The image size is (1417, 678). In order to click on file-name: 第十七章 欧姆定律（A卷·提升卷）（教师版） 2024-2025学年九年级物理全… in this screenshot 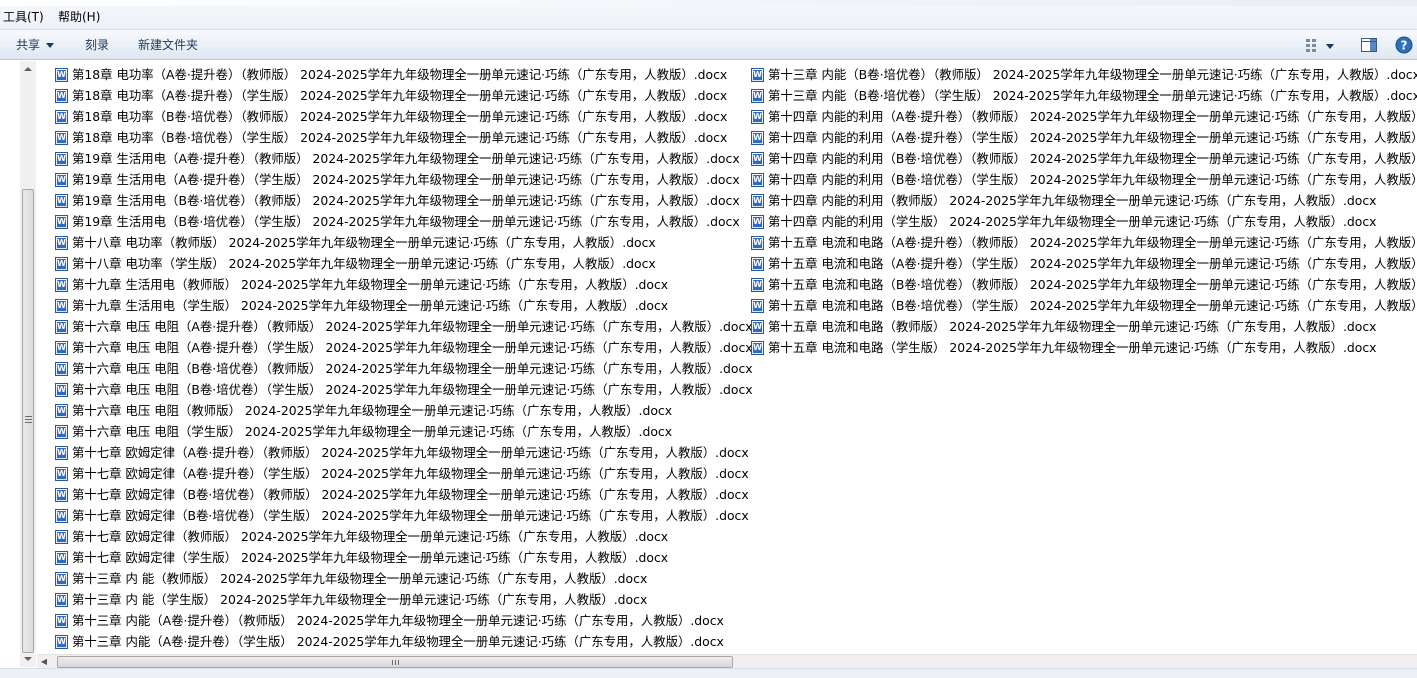, I will do `click(410, 452)`.